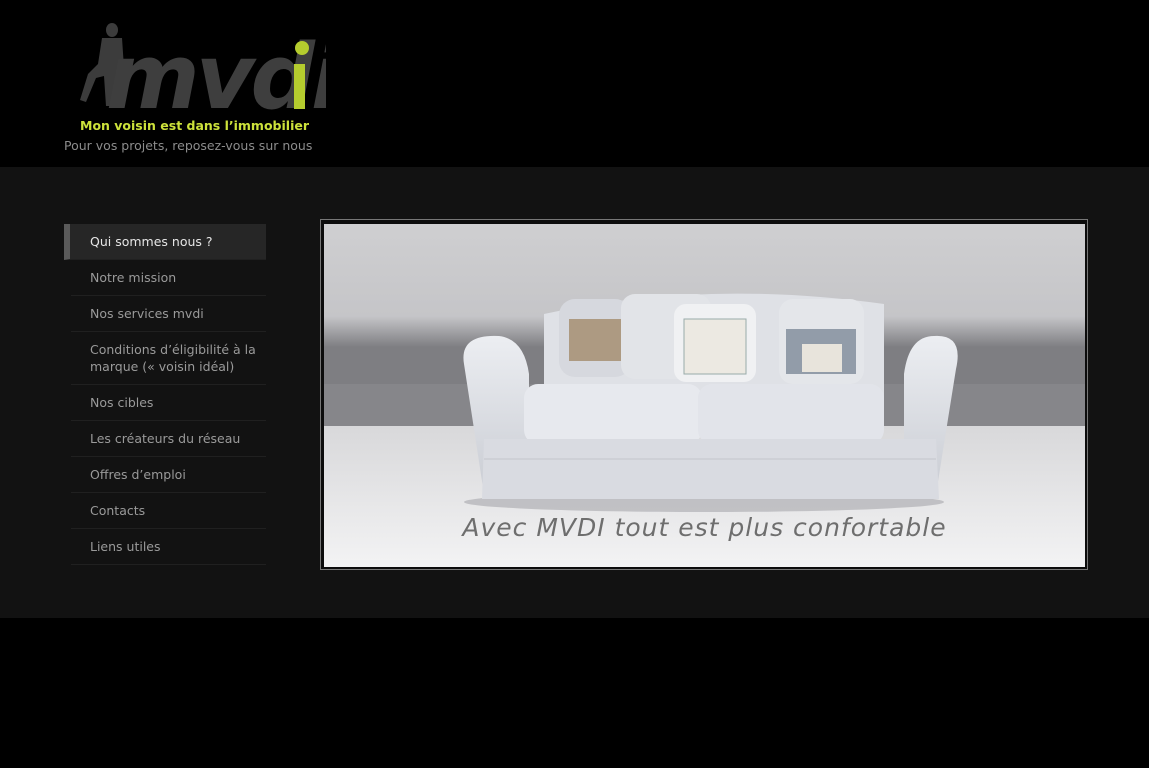 The height and width of the screenshot is (768, 1149). I want to click on logo-wordmark: mvdi, so click(216, 70).